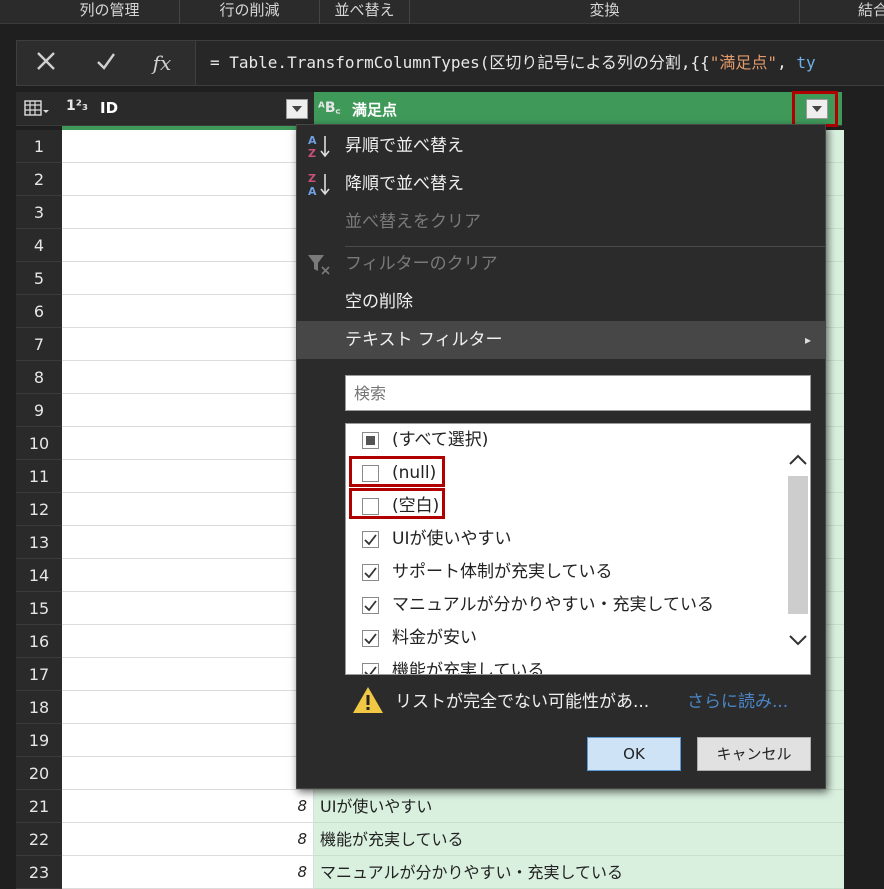  Describe the element at coordinates (815, 109) in the screenshot. I see `highlight-box` at that location.